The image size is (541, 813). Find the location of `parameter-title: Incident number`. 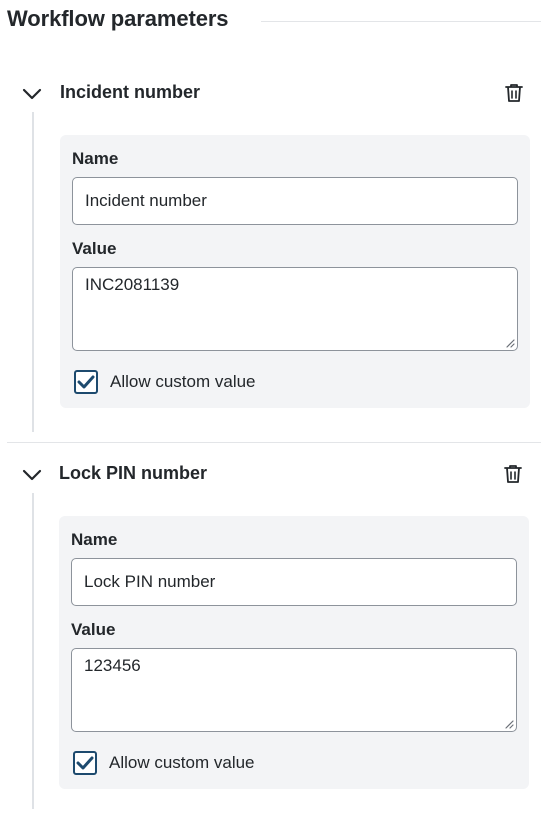

parameter-title: Incident number is located at coordinates (130, 92).